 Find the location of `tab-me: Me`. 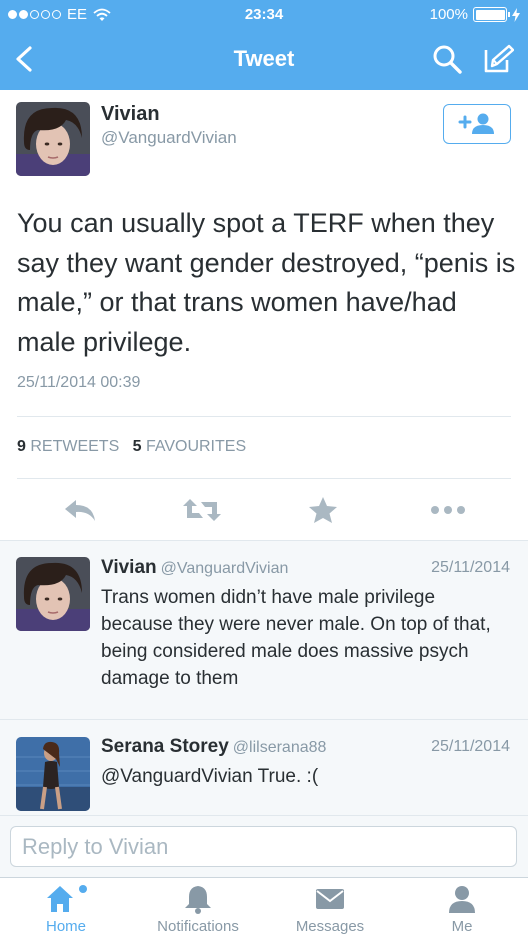

tab-me: Me is located at coordinates (462, 908).